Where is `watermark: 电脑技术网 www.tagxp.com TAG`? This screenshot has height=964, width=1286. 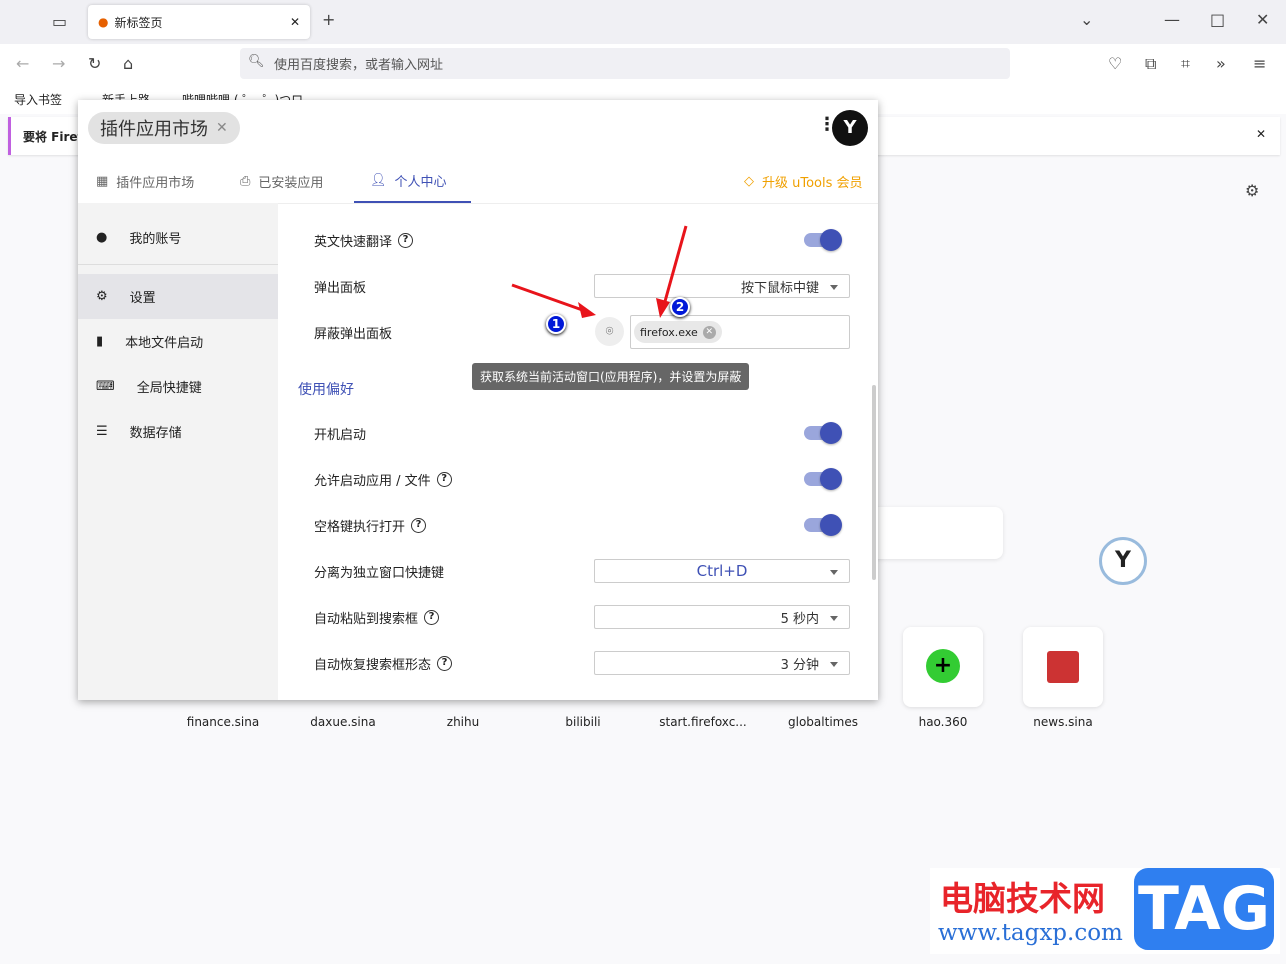 watermark: 电脑技术网 www.tagxp.com TAG is located at coordinates (1105, 911).